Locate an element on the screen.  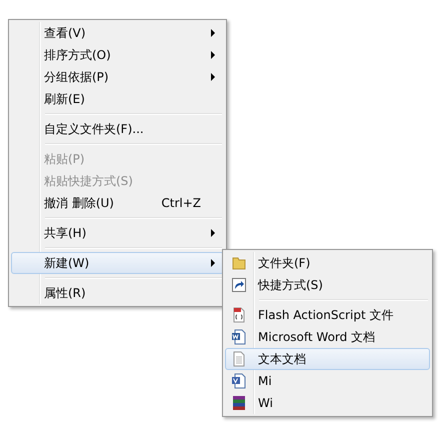
menu-item-label: 查看(V) is located at coordinates (65, 33).